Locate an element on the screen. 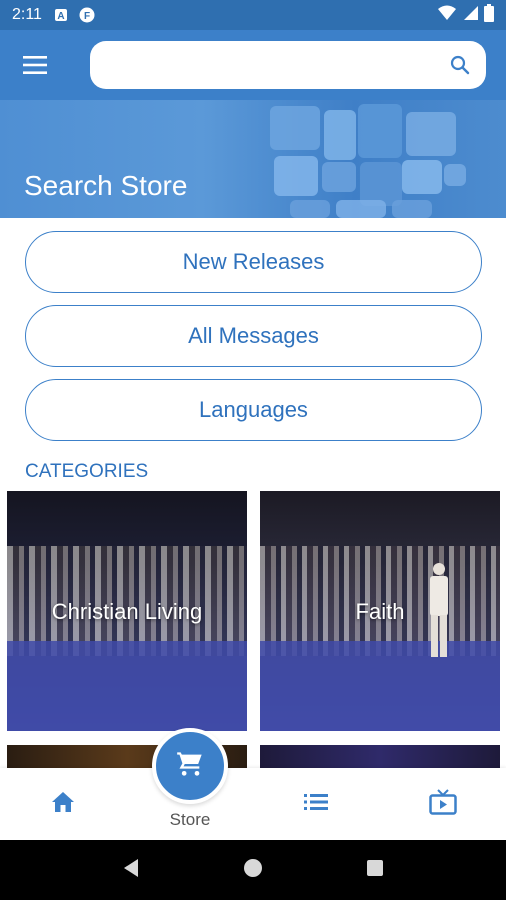 The height and width of the screenshot is (900, 506). nav-tv is located at coordinates (443, 804).